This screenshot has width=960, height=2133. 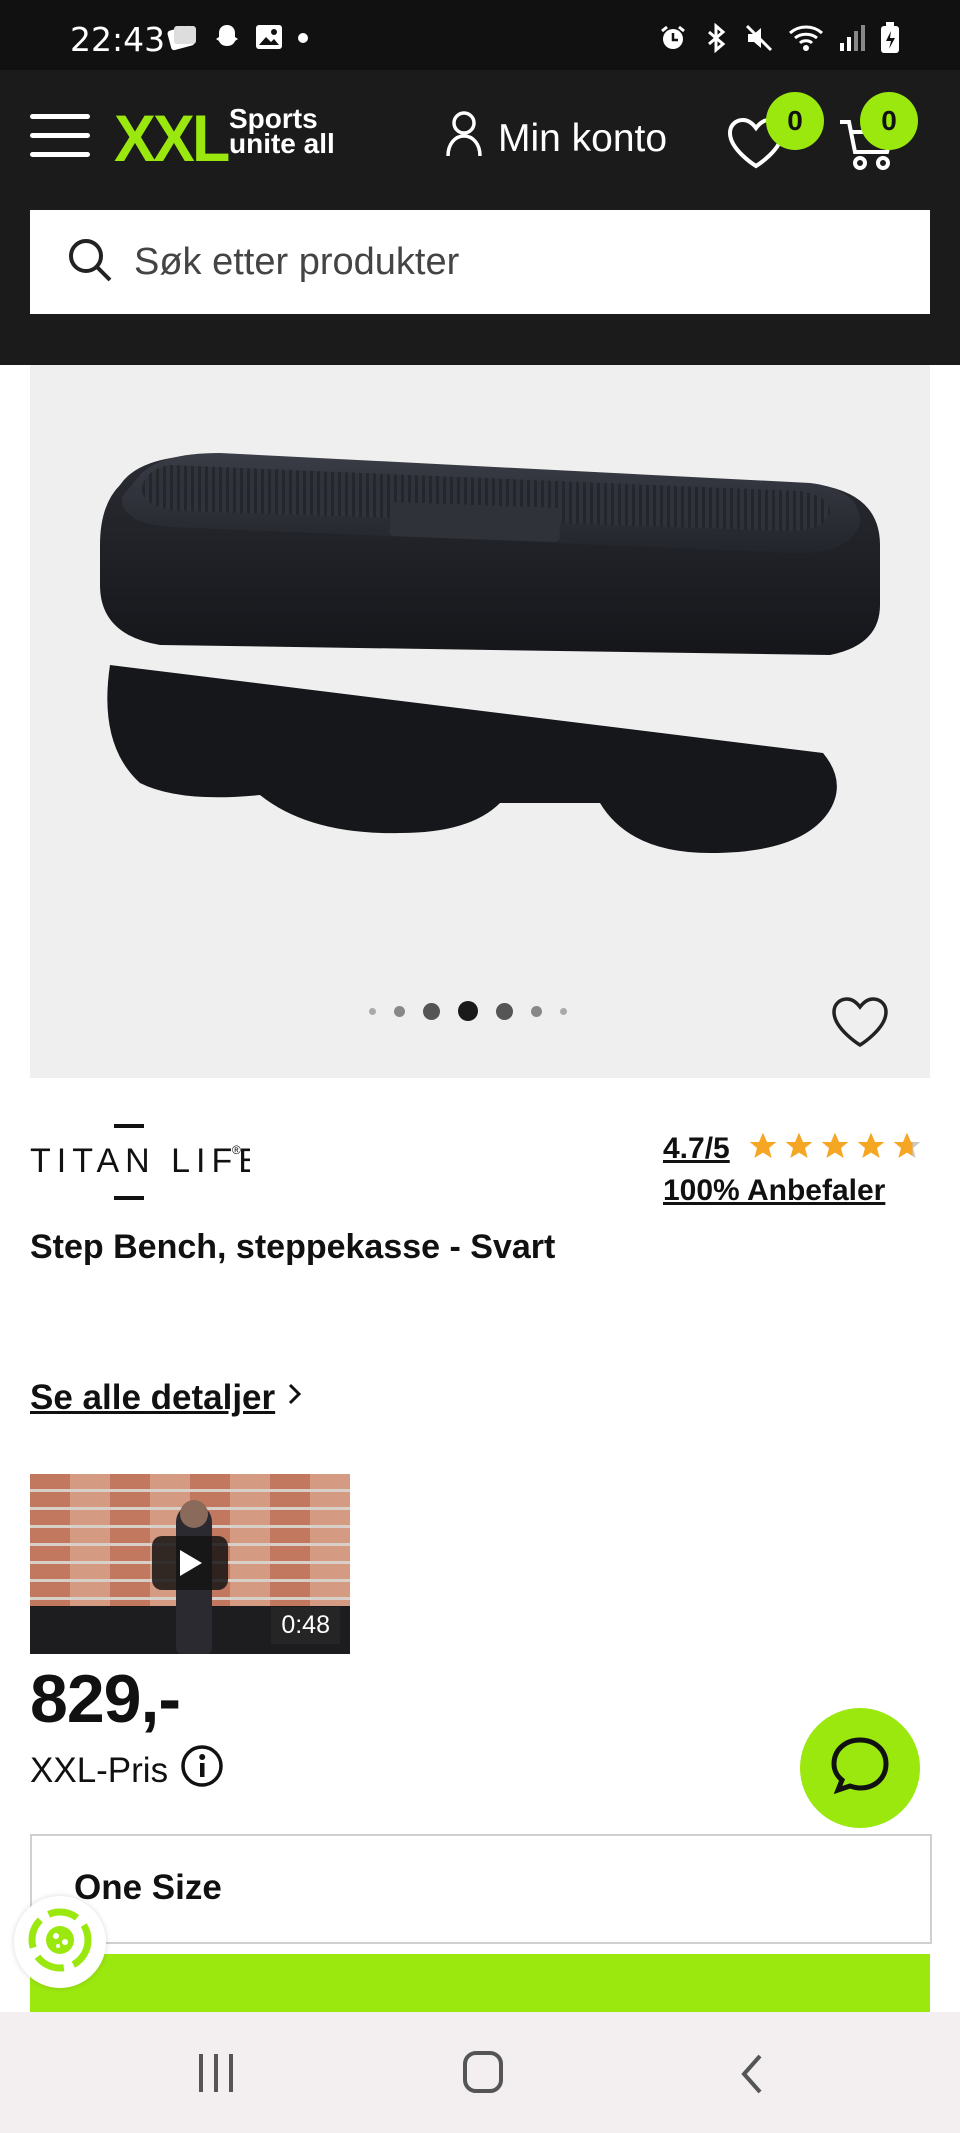 I want to click on gallery-pagination, so click(x=468, y=1011).